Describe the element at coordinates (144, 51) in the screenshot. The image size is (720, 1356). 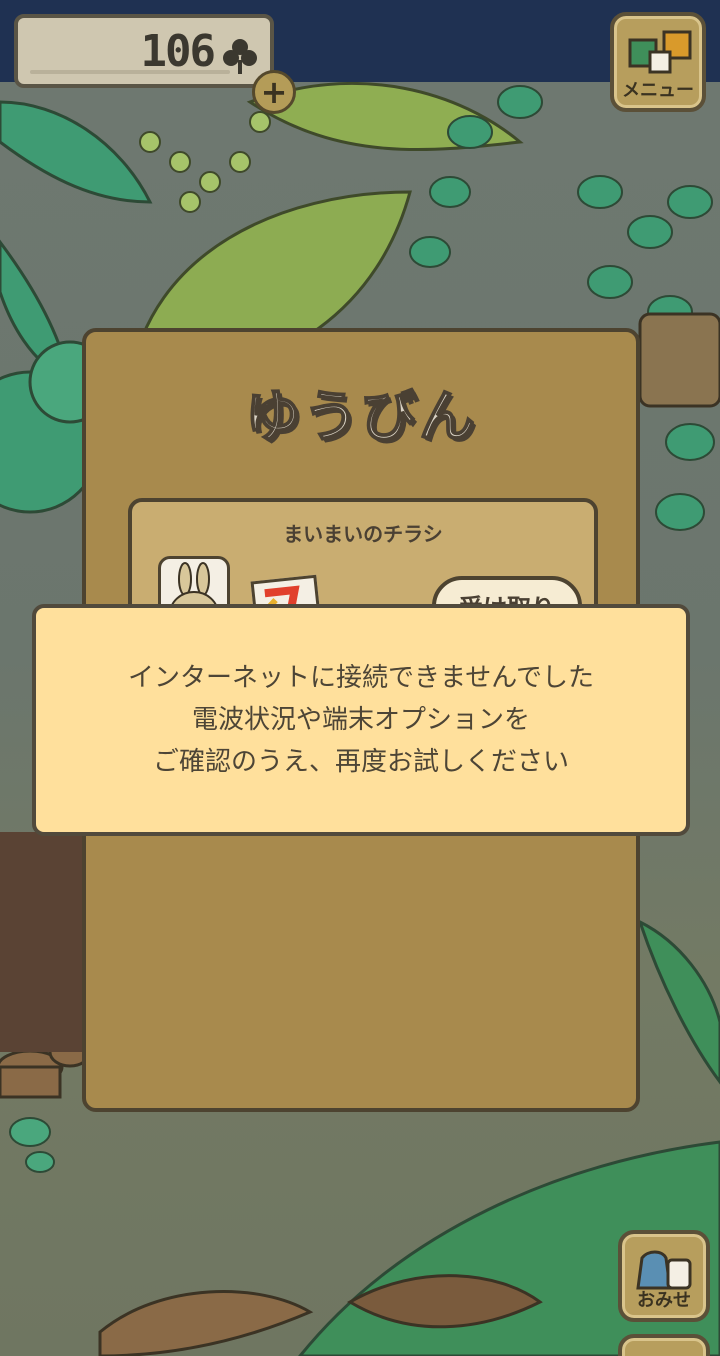
I see `clover-counter: 106` at that location.